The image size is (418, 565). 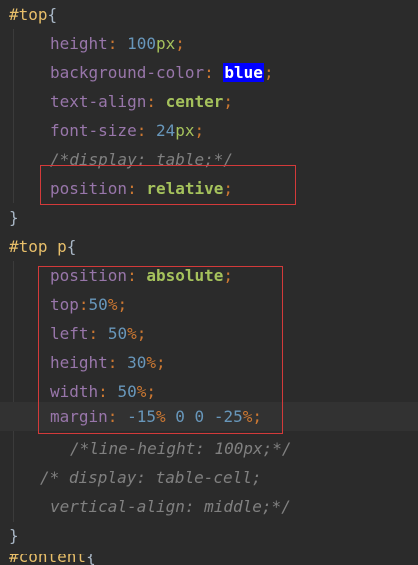 I want to click on code-line: left: 50%;, so click(x=209, y=333).